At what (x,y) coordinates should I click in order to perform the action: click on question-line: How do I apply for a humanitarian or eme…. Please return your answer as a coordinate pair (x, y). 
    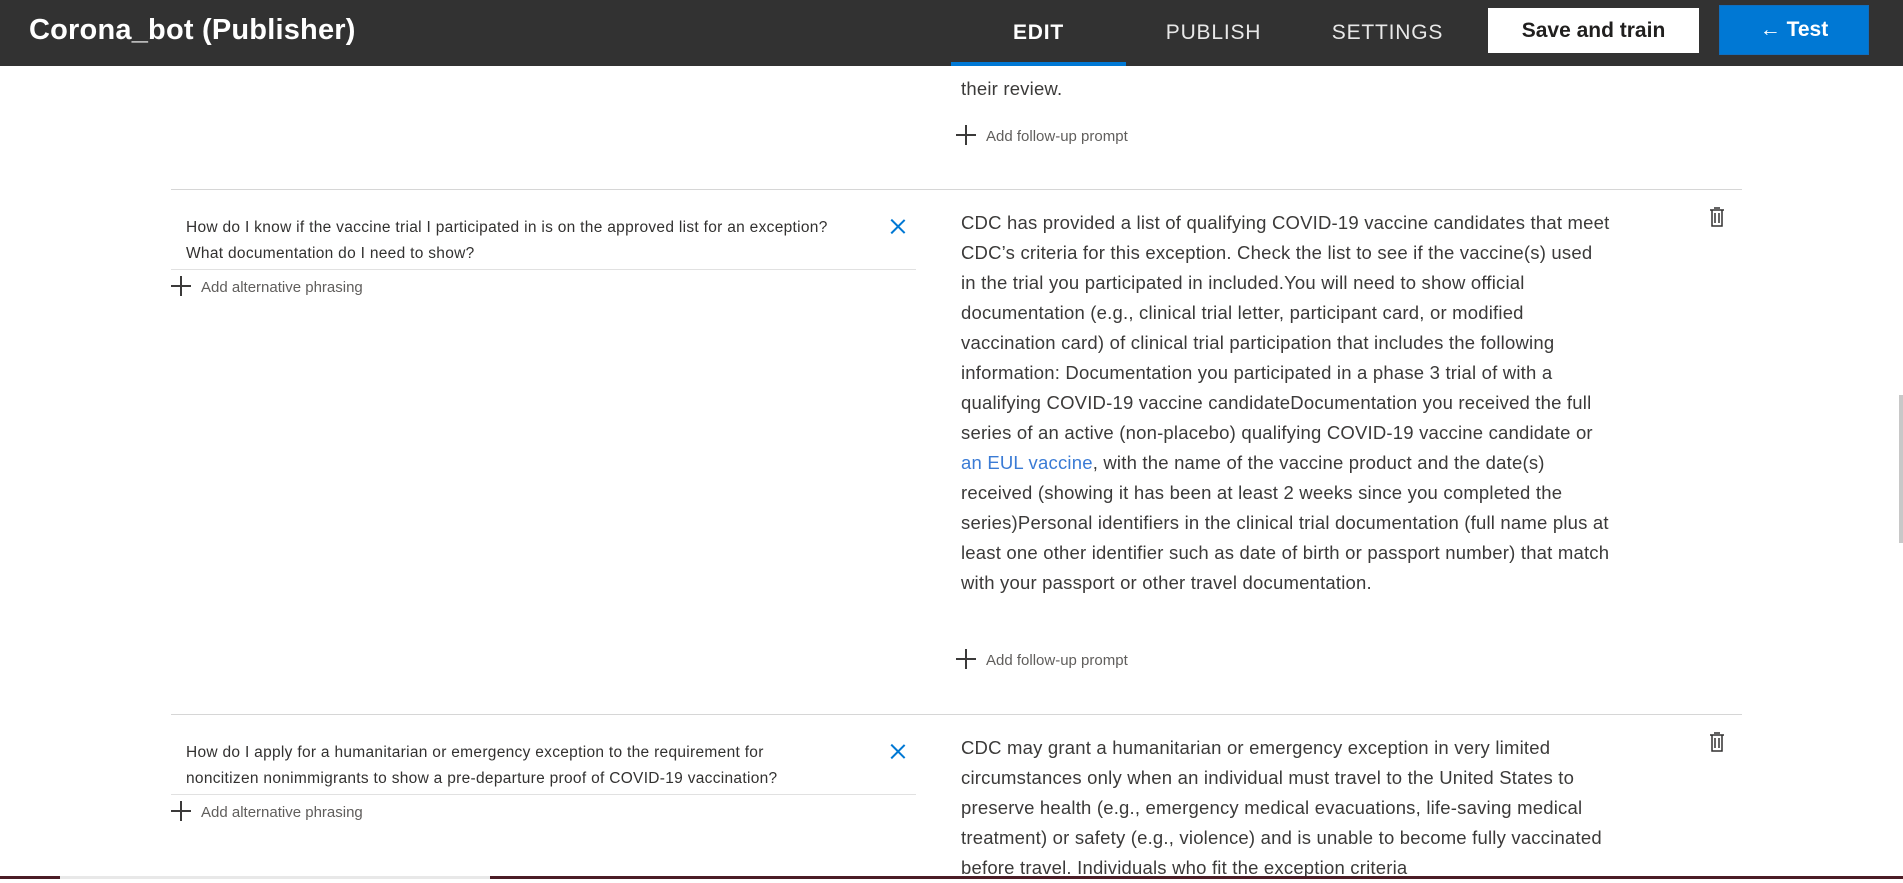
    Looking at the image, I should click on (475, 752).